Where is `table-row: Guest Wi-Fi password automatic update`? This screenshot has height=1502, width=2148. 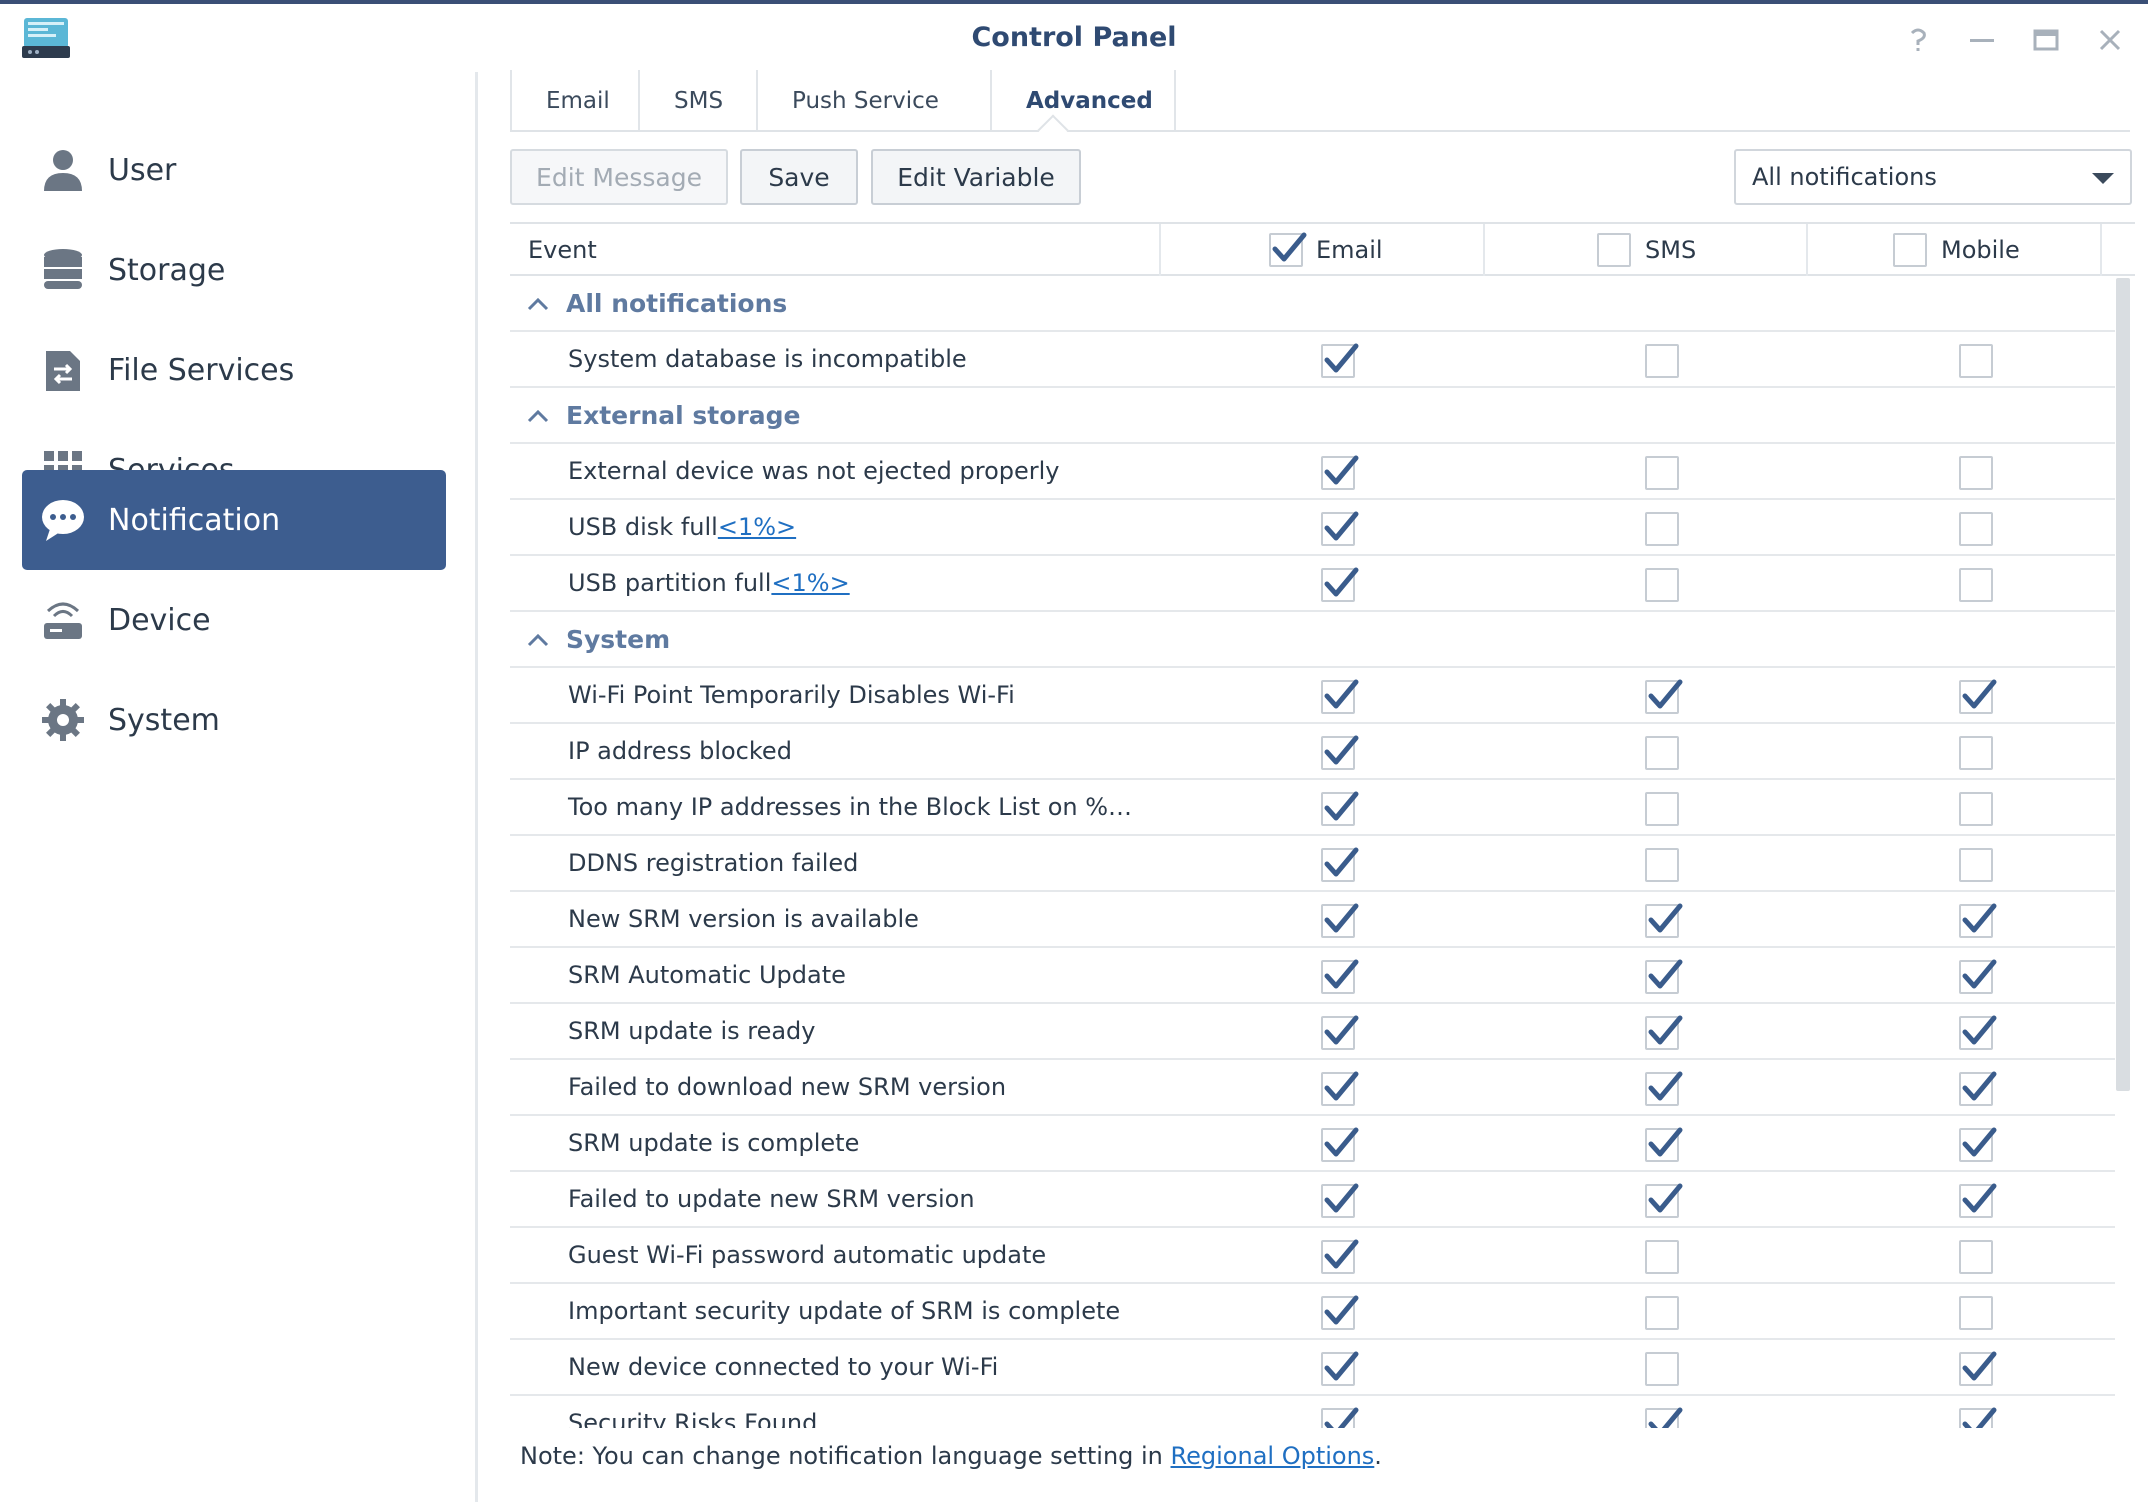 table-row: Guest Wi-Fi password automatic update is located at coordinates (1312, 1256).